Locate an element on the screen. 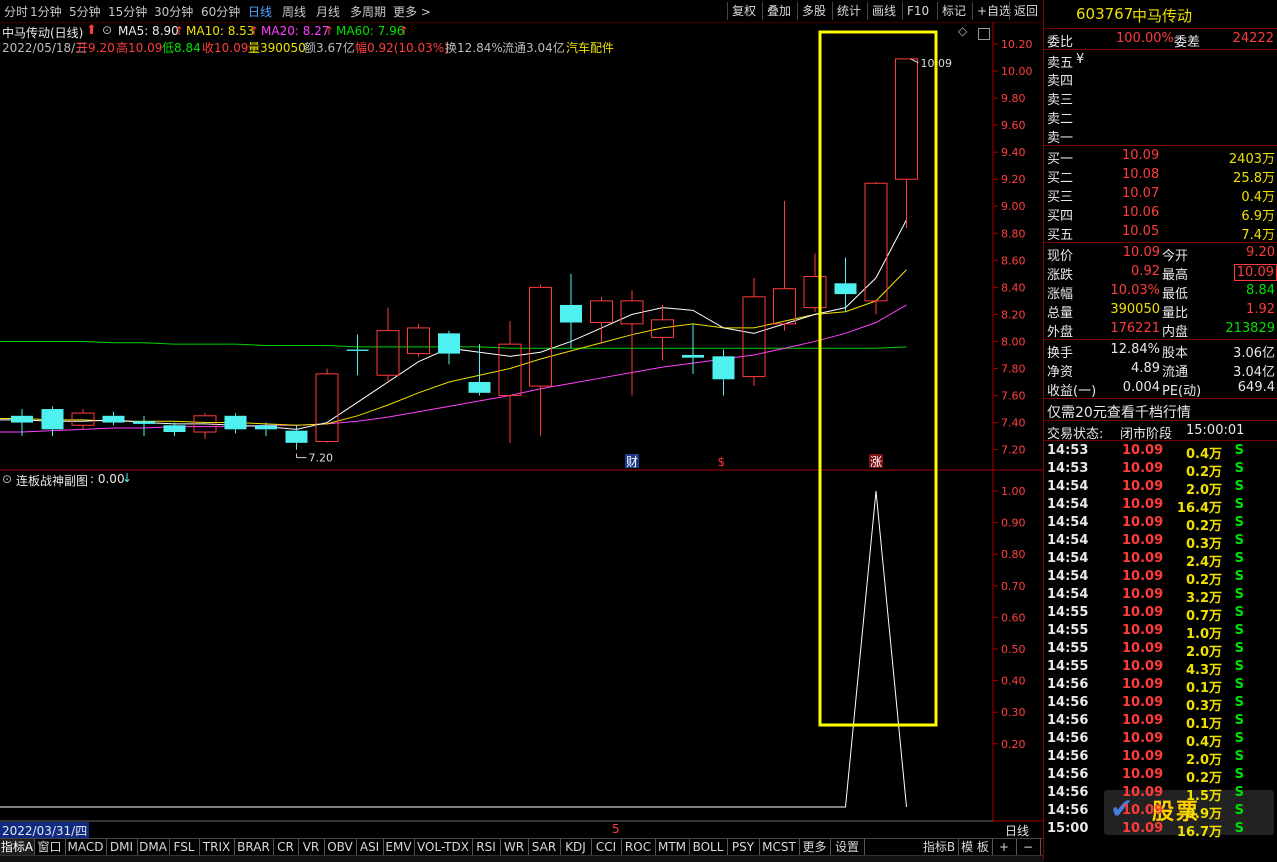 Image resolution: width=1277 pixels, height=862 pixels. period-multi: 多周期 is located at coordinates (368, 11).